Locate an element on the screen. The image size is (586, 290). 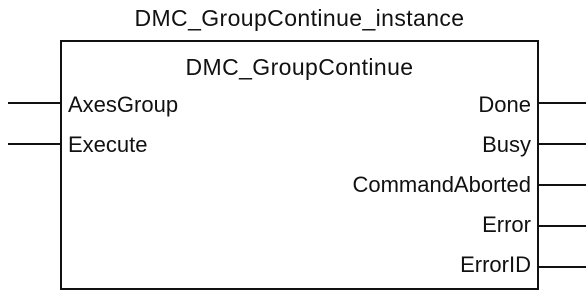
output-line-error is located at coordinates (562, 226).